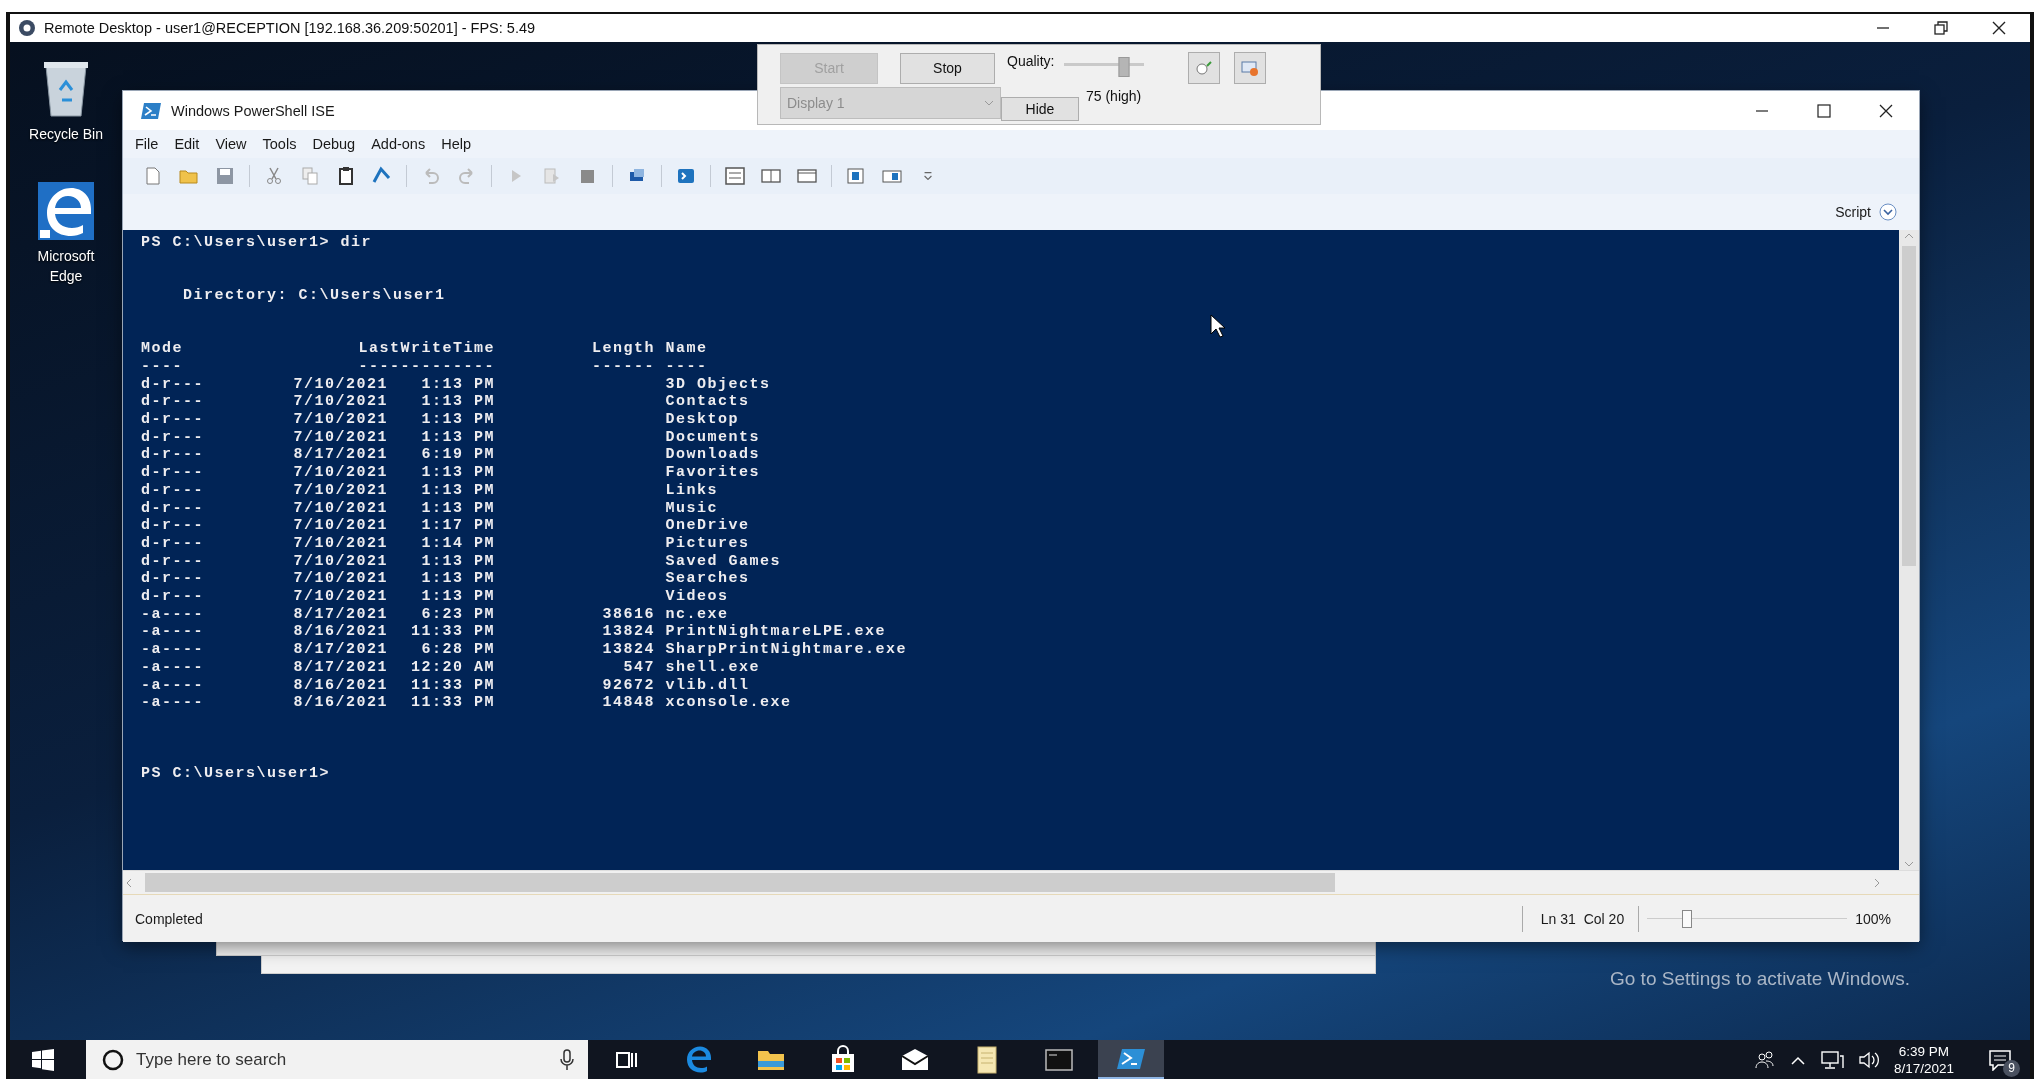 Image resolution: width=2040 pixels, height=1079 pixels. Describe the element at coordinates (1250, 68) in the screenshot. I see `settings-button` at that location.